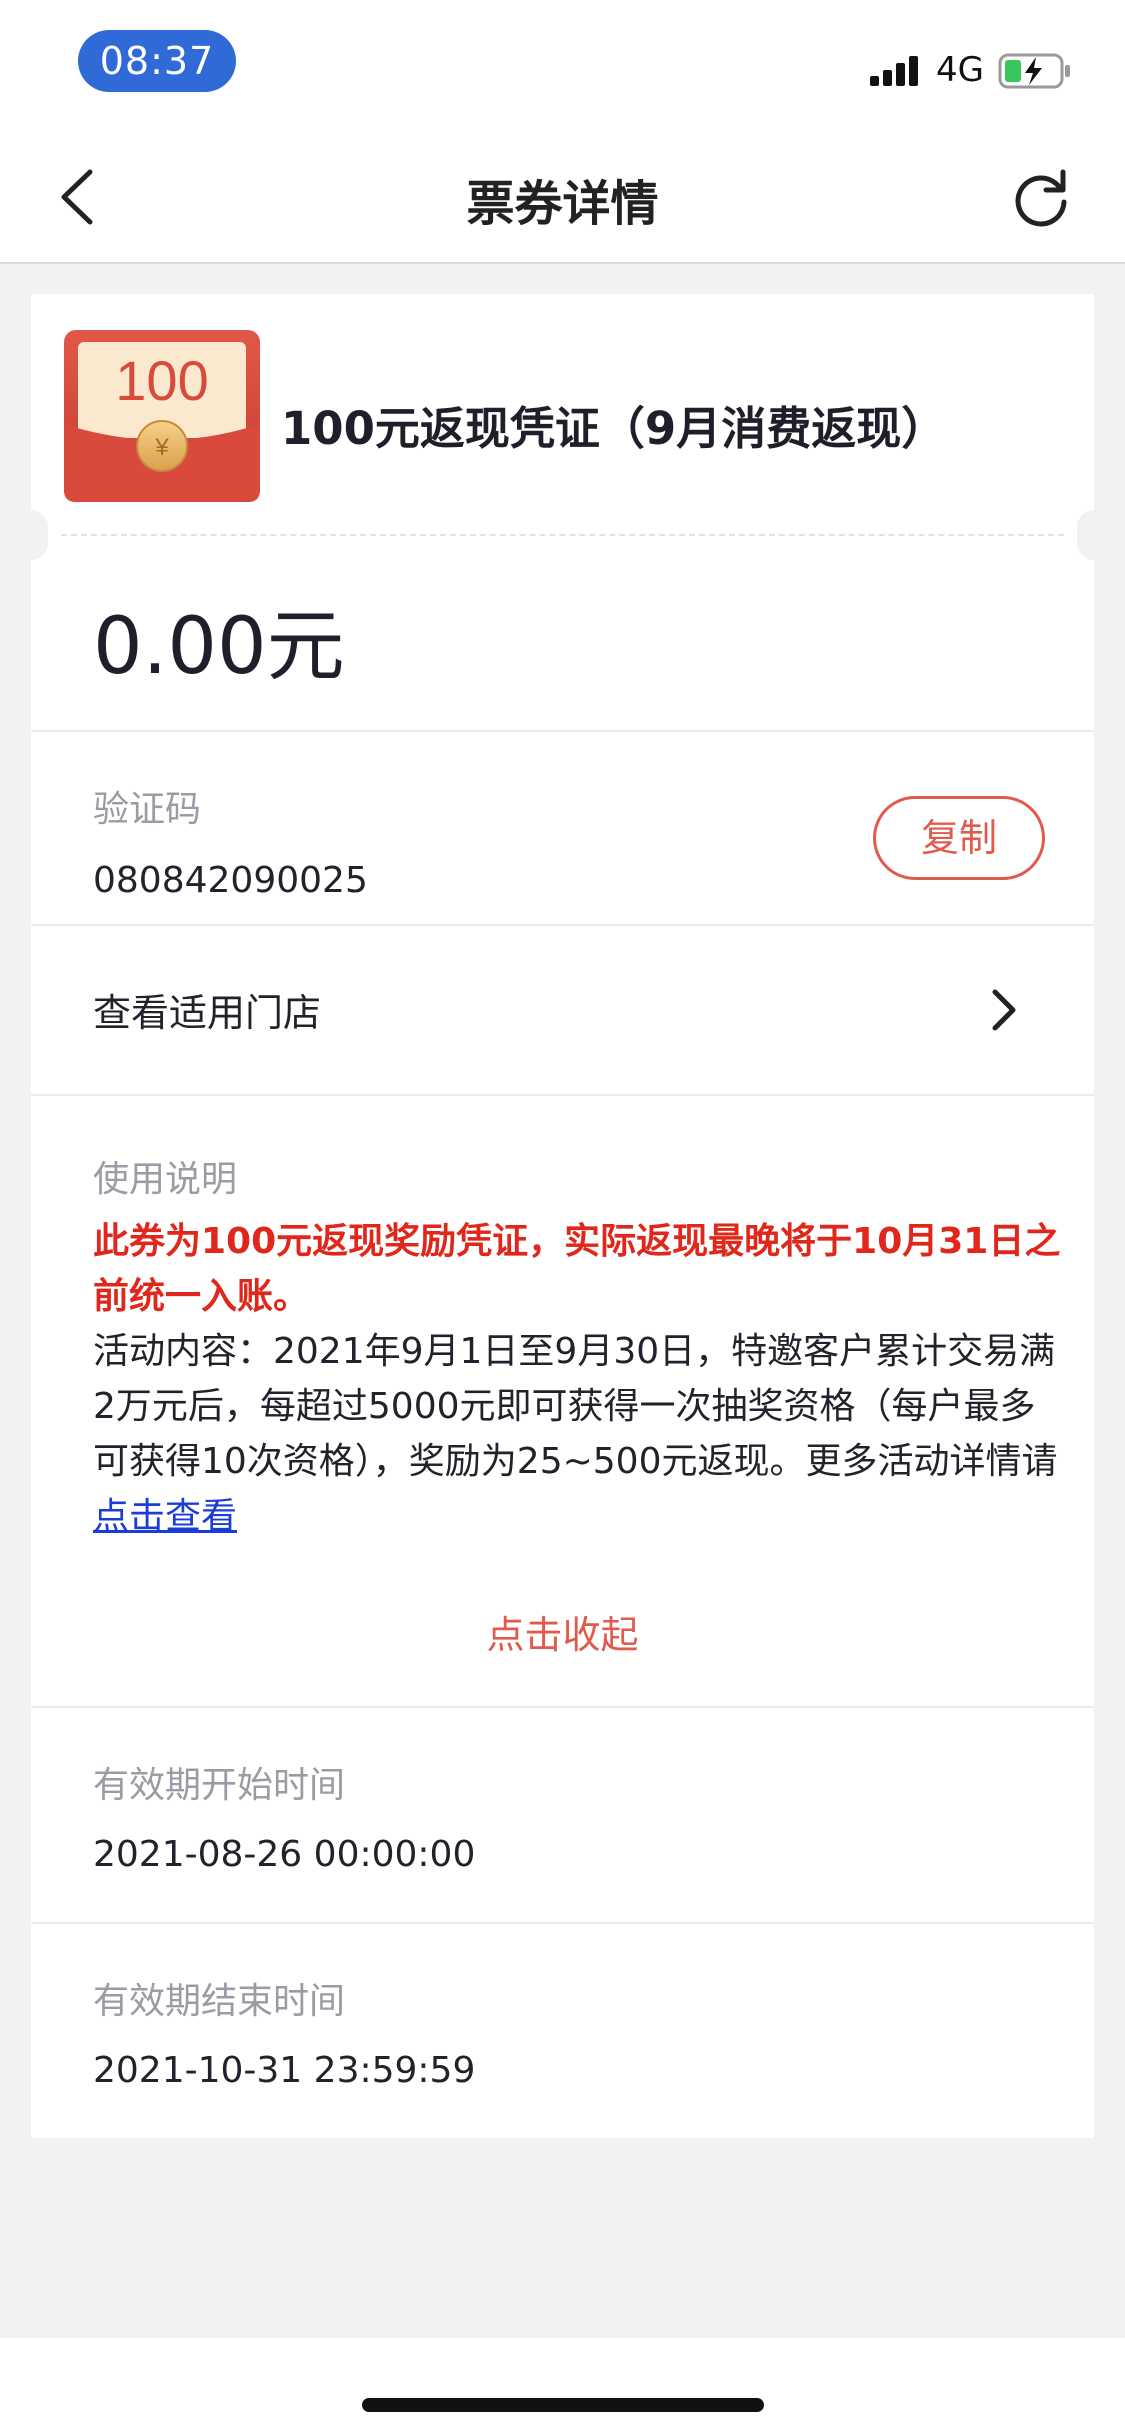 The image size is (1125, 2435). I want to click on signal-icon, so click(894, 71).